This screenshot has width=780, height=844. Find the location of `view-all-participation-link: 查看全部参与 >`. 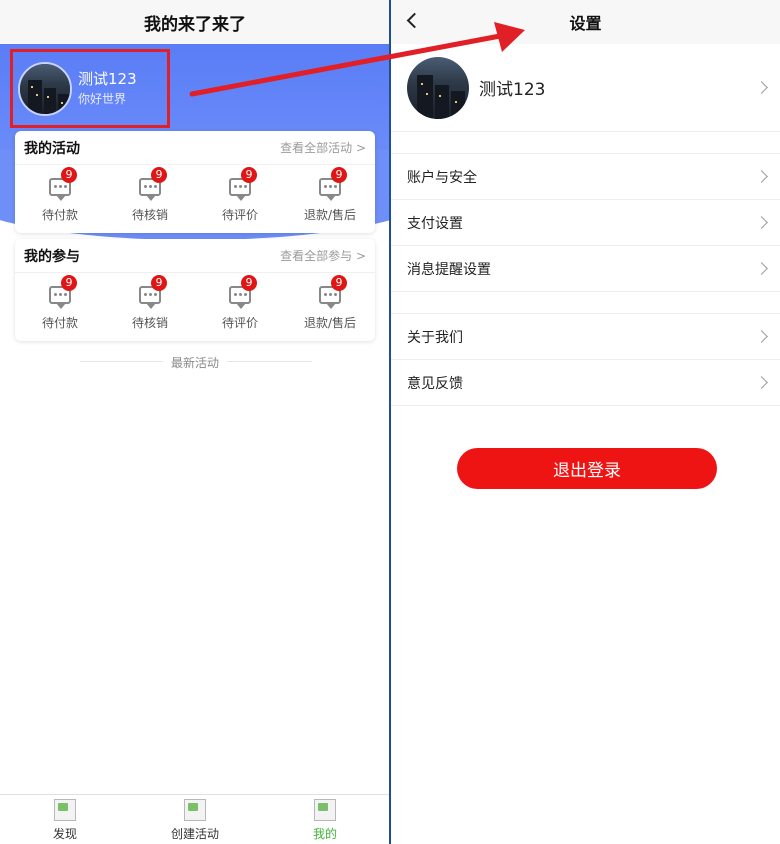

view-all-participation-link: 查看全部参与 > is located at coordinates (323, 255).